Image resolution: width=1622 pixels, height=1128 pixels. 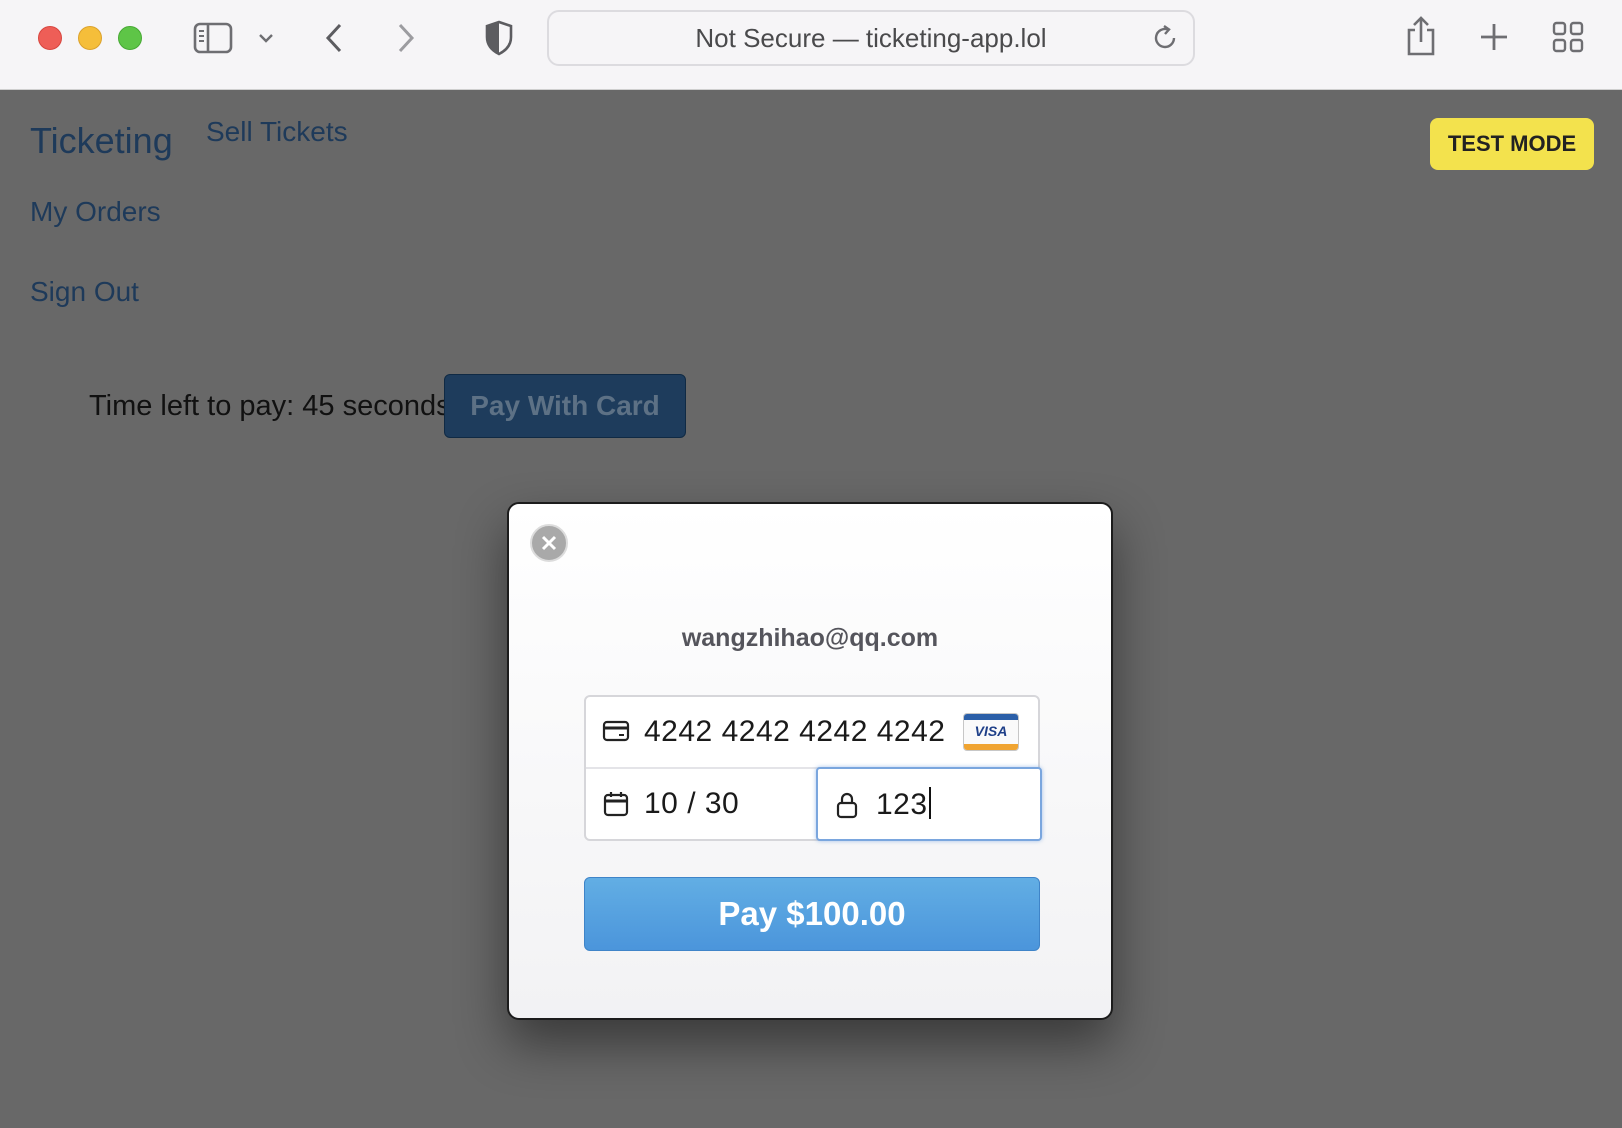 I want to click on expiry-field: 10 / 30, so click(x=701, y=805).